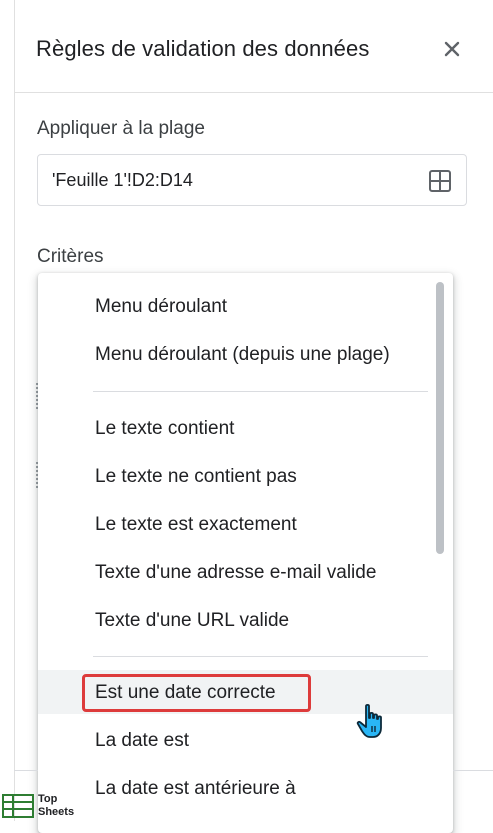  Describe the element at coordinates (18, 806) in the screenshot. I see `spreadsheet-icon` at that location.